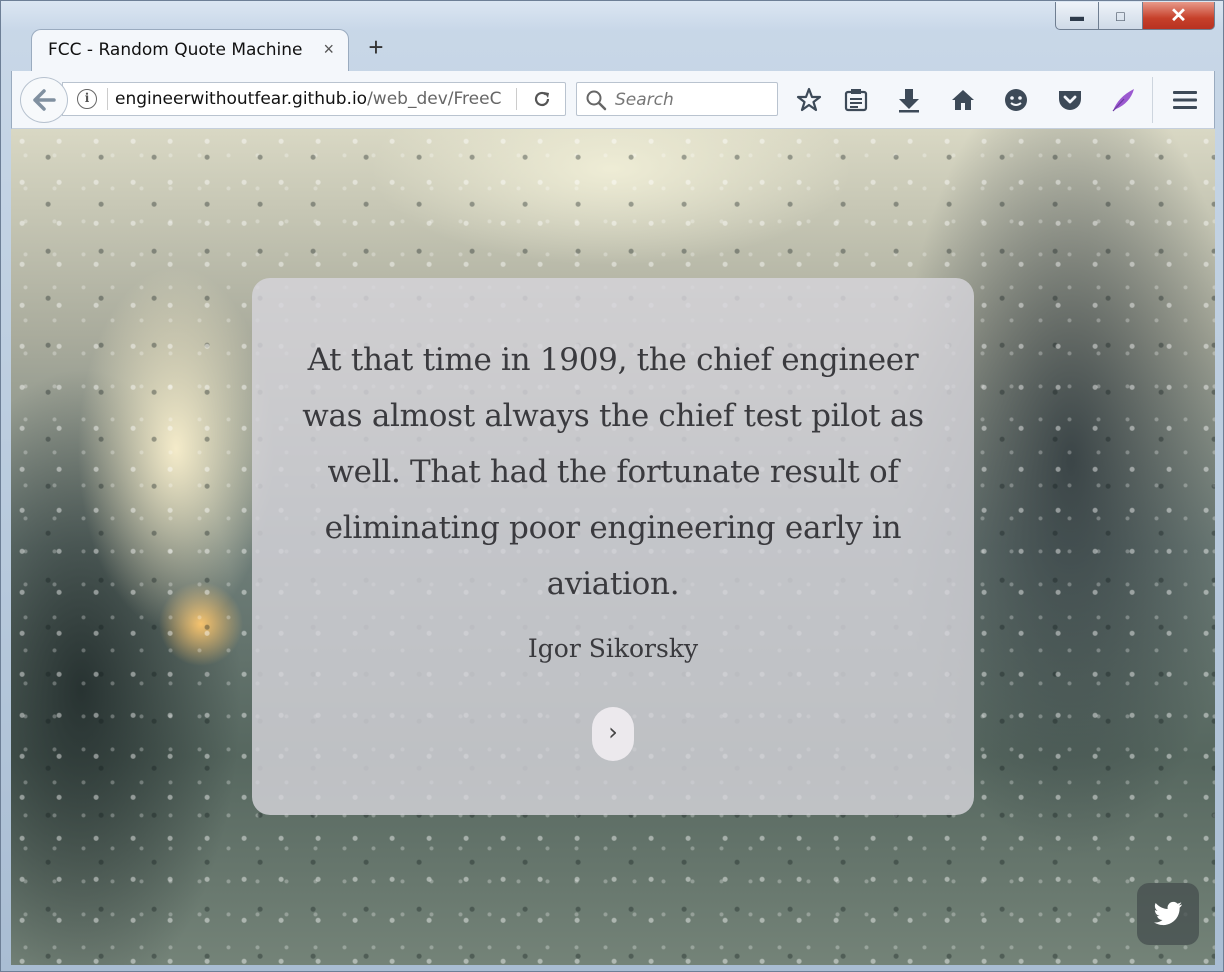  I want to click on maximize-icon: □, so click(1120, 15).